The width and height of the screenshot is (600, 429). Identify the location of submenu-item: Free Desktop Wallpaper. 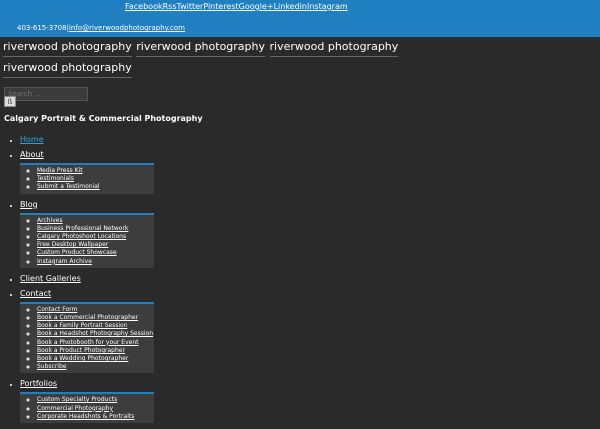
(95, 245).